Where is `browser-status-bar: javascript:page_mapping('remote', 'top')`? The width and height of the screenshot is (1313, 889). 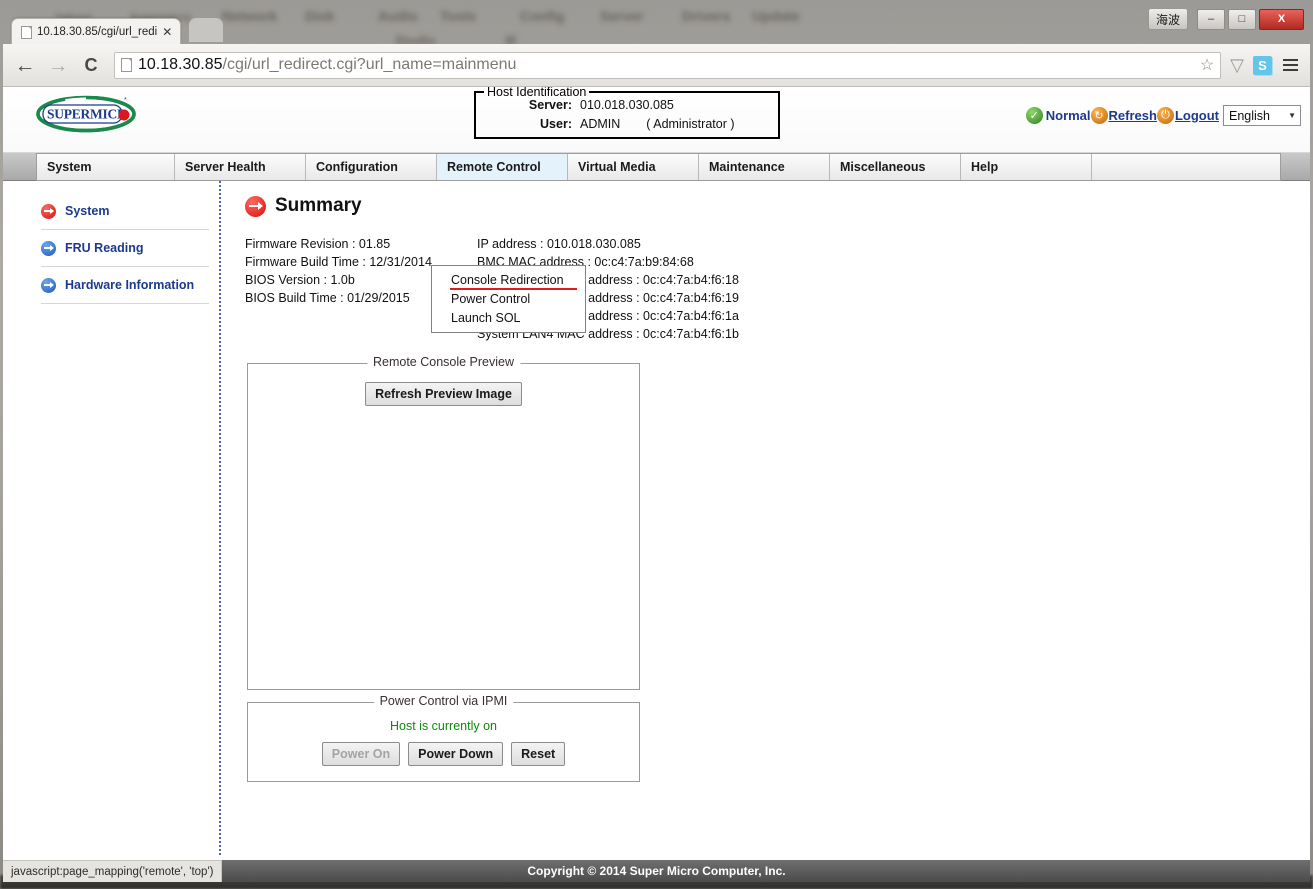 browser-status-bar: javascript:page_mapping('remote', 'top') is located at coordinates (113, 871).